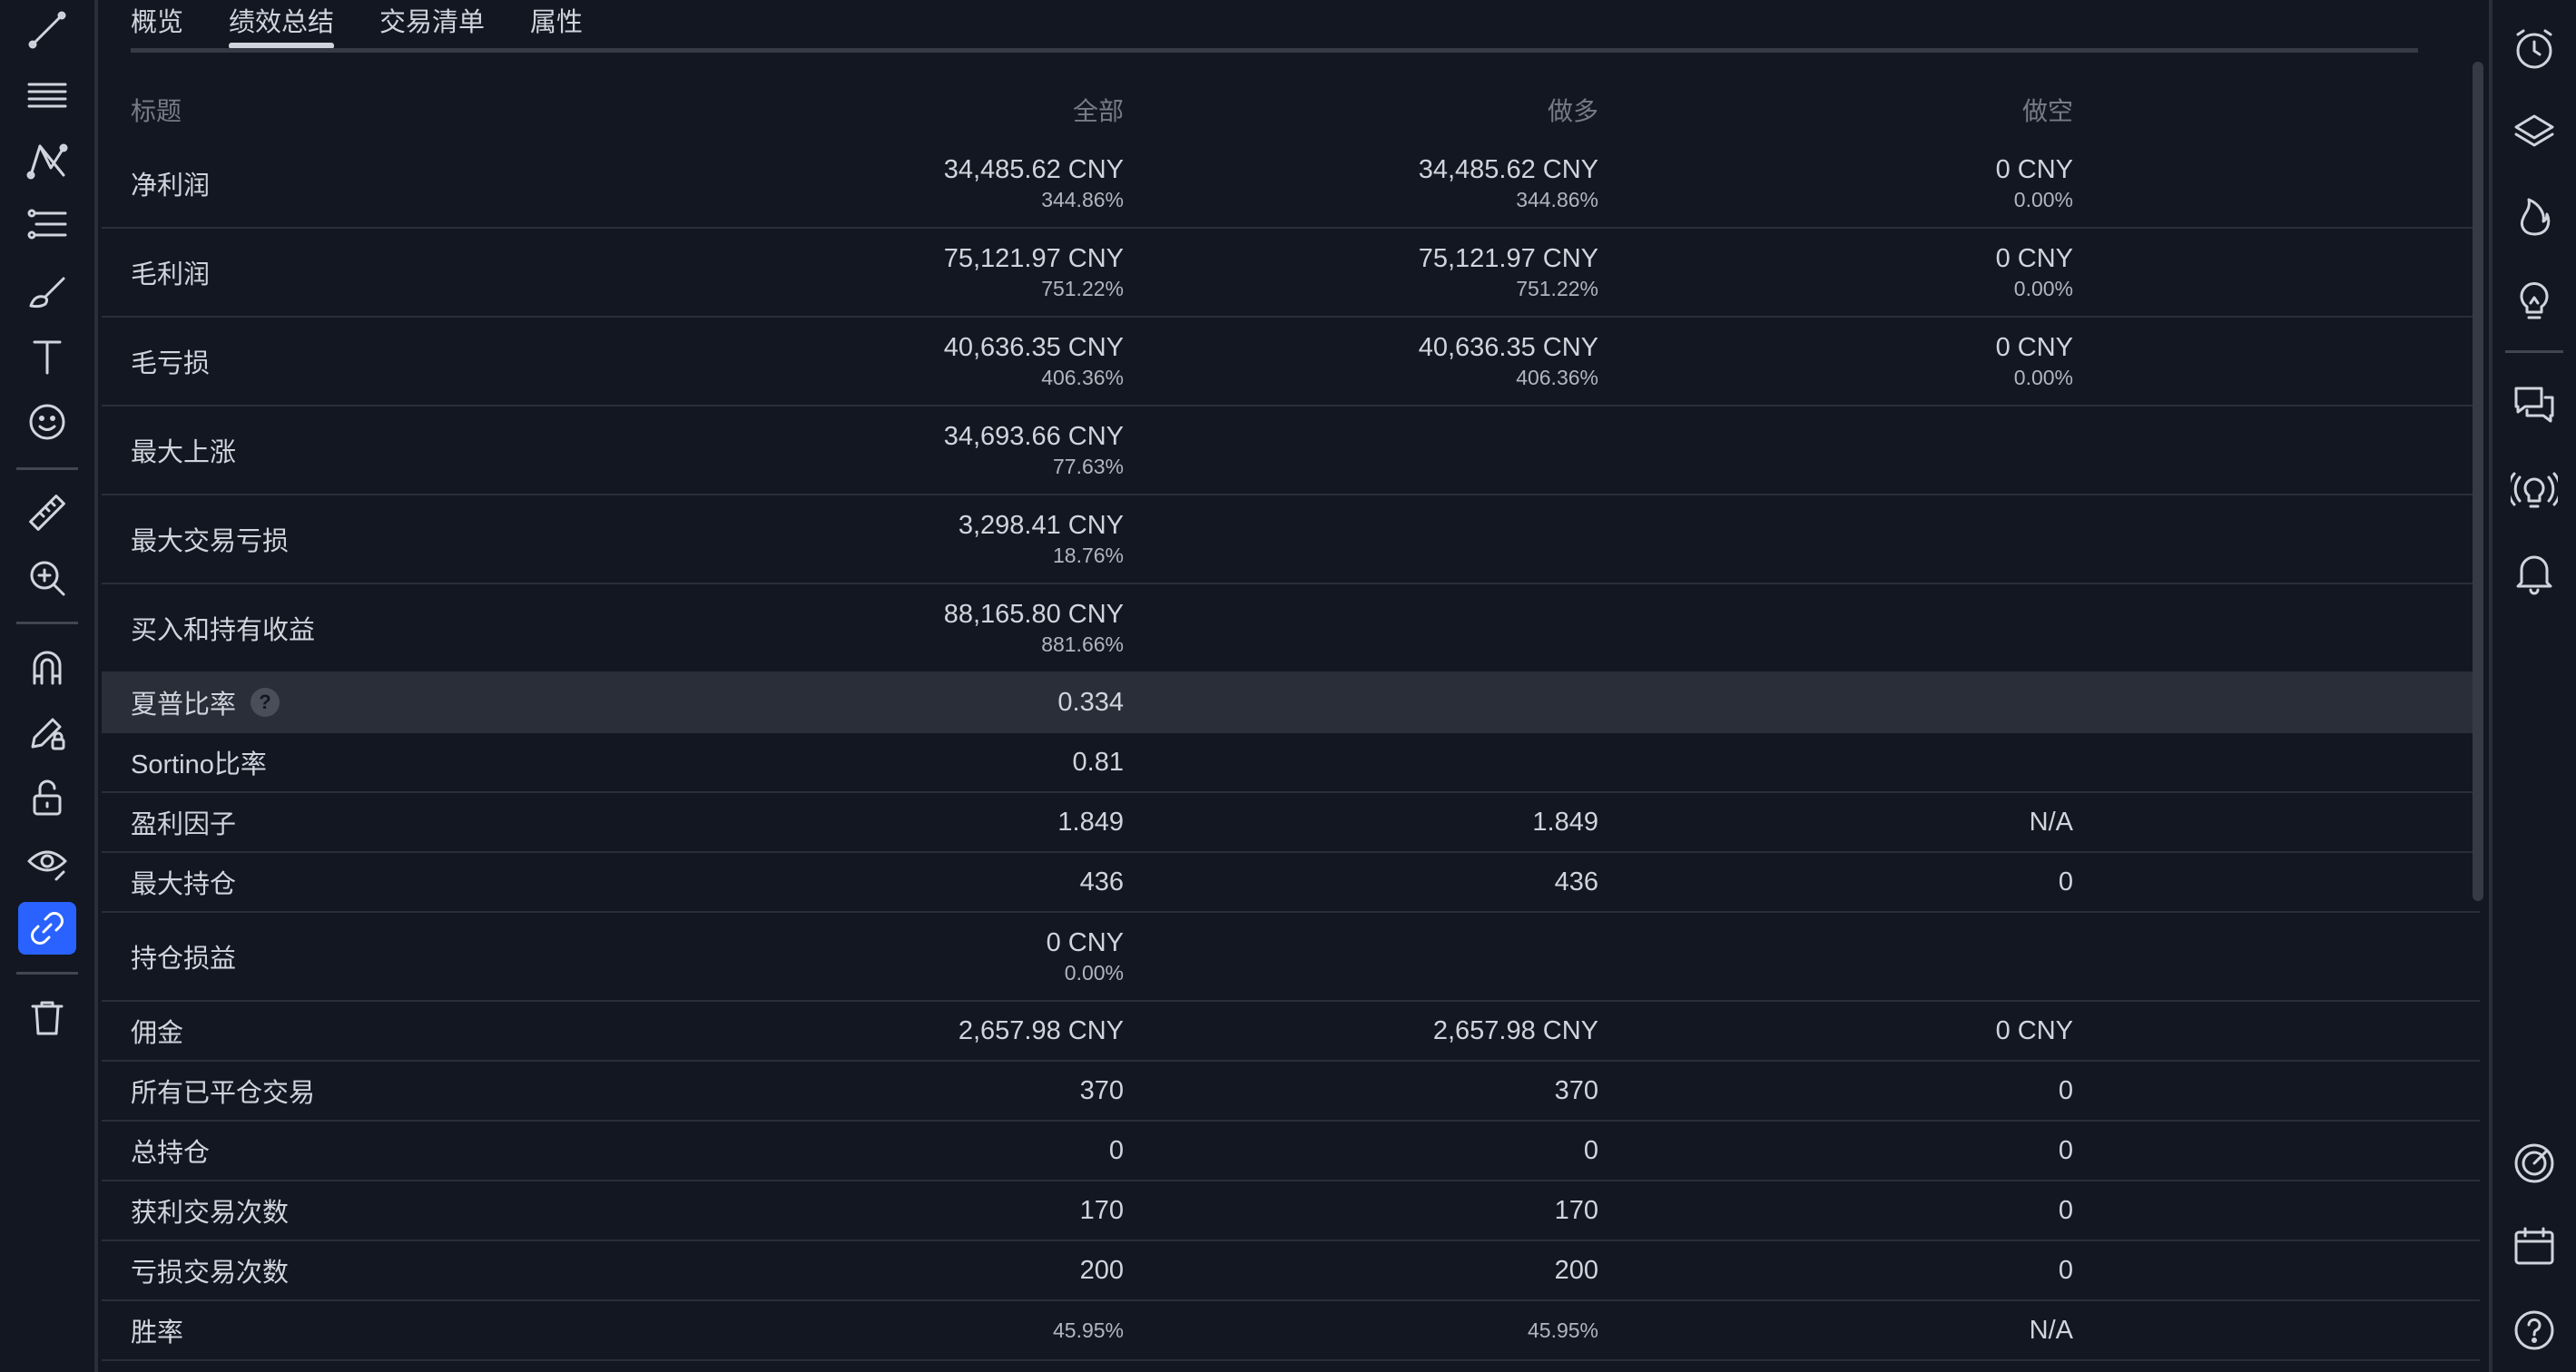 The image size is (2576, 1372). I want to click on row-title-text: 持仓损益, so click(183, 956).